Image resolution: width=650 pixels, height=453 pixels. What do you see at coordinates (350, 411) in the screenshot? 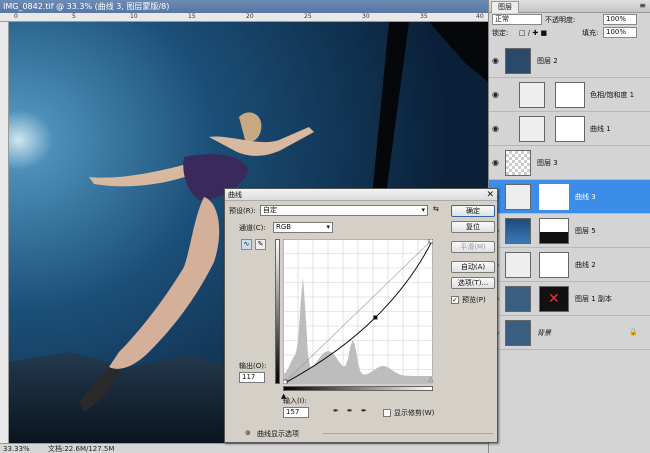
I see `gray-eyedropper-icon: ✒` at bounding box center [350, 411].